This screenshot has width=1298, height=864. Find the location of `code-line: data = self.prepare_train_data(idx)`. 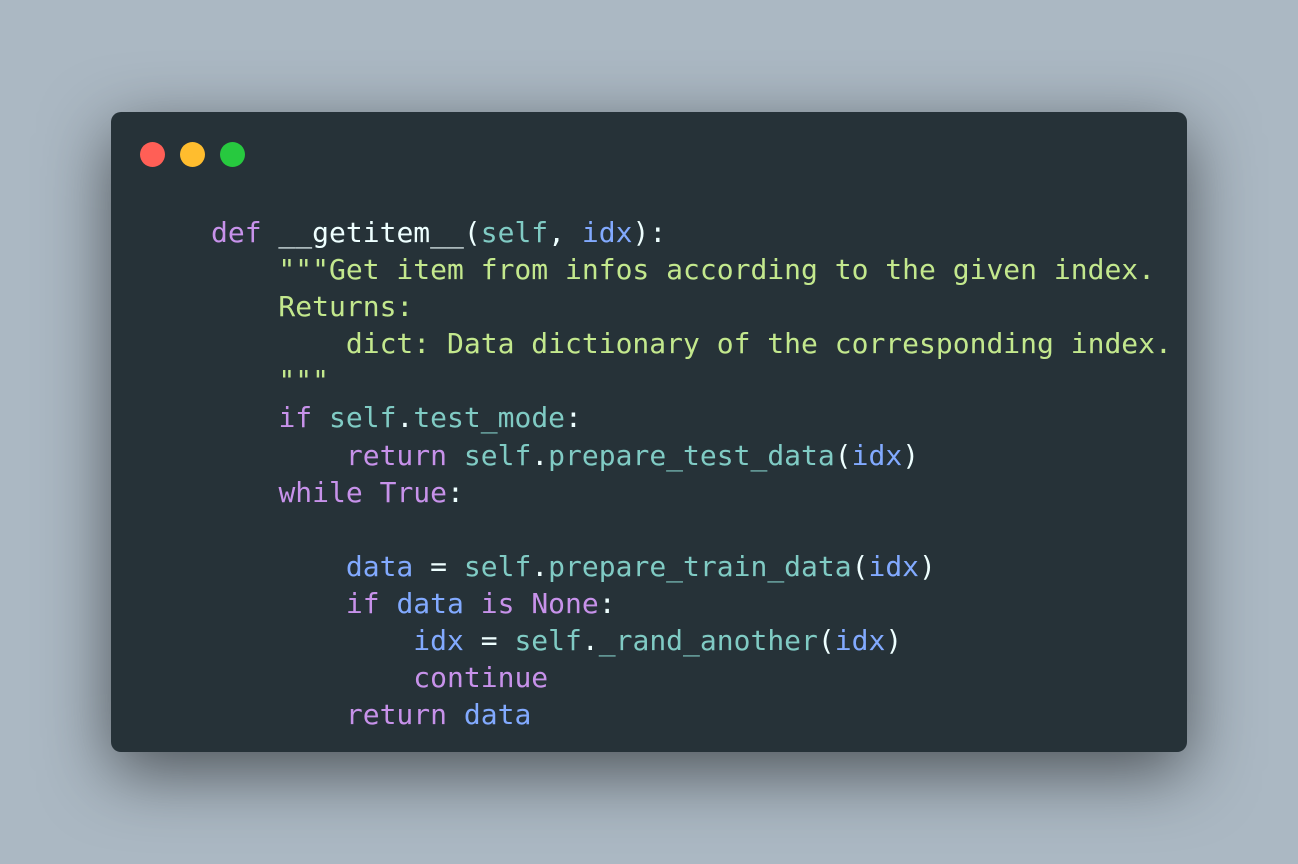

code-line: data = self.prepare_train_data(idx) is located at coordinates (691, 566).